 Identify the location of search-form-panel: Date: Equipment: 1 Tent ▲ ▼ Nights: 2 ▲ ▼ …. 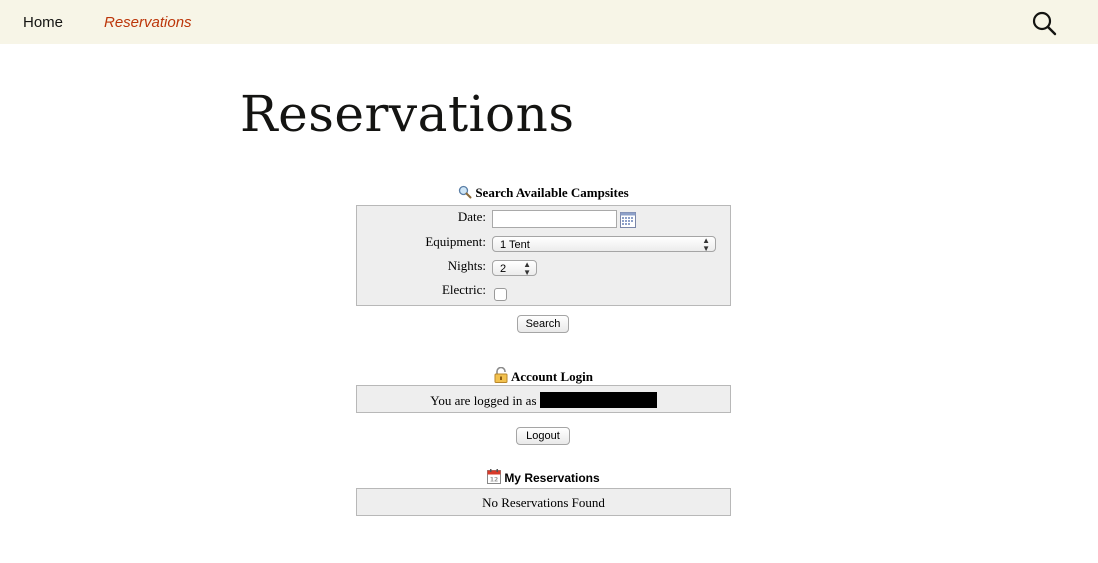
(543, 255).